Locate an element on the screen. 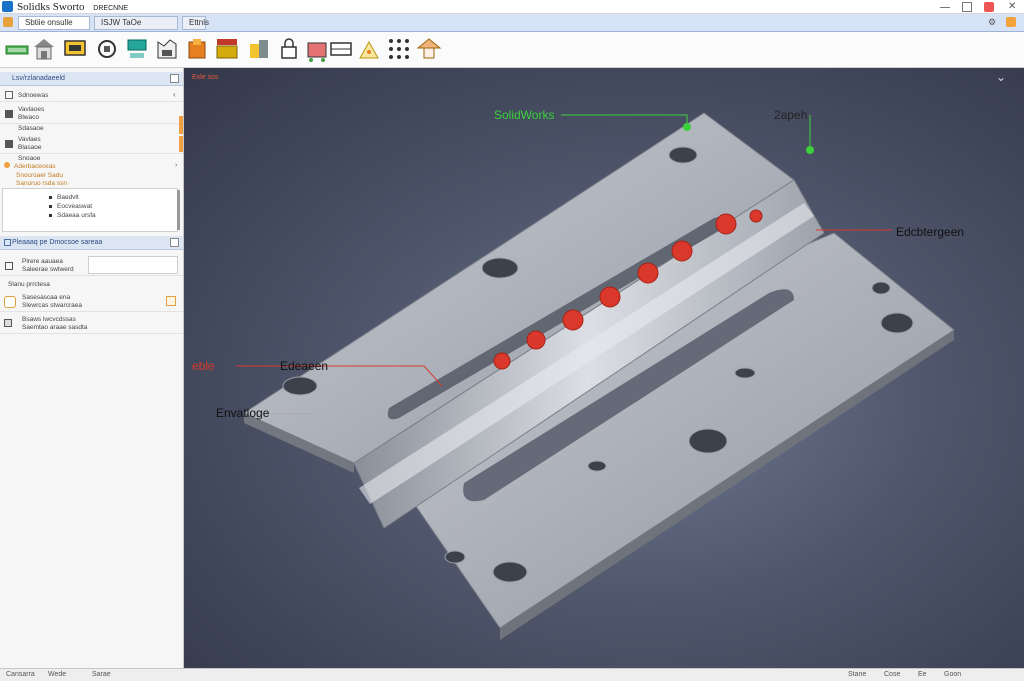  display-icon is located at coordinates (137, 49).